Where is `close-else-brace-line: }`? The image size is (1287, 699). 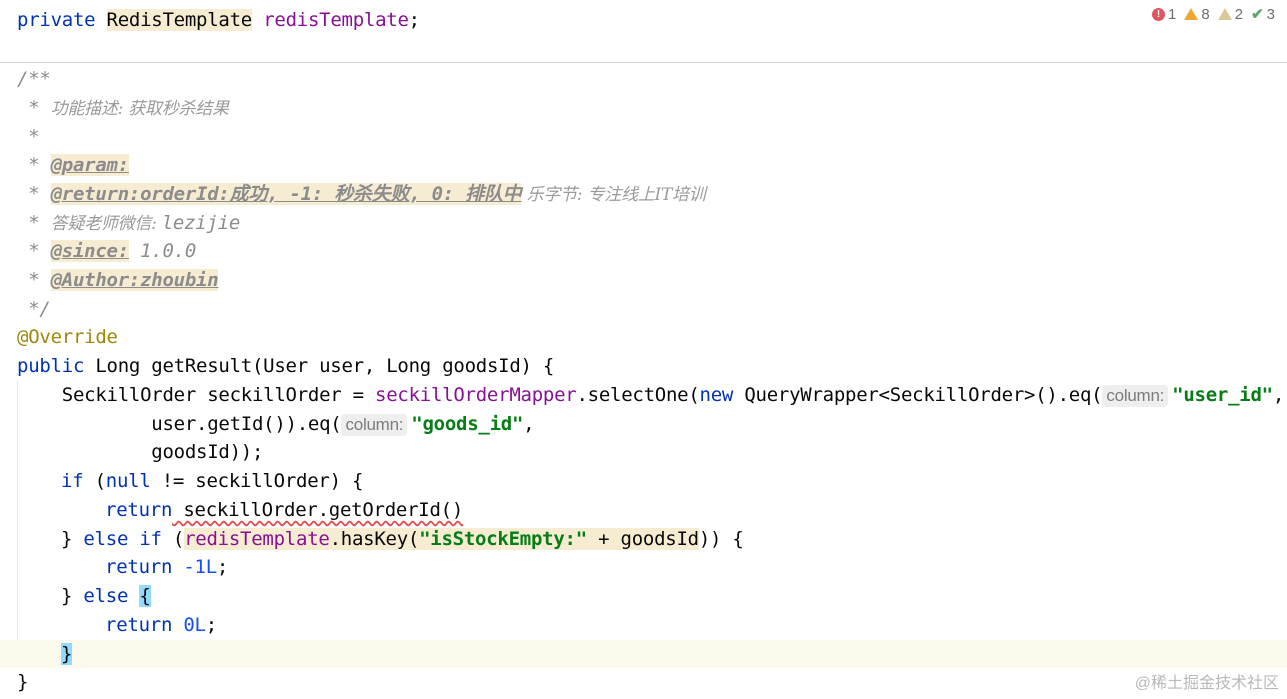
close-else-brace-line: } is located at coordinates (66, 654).